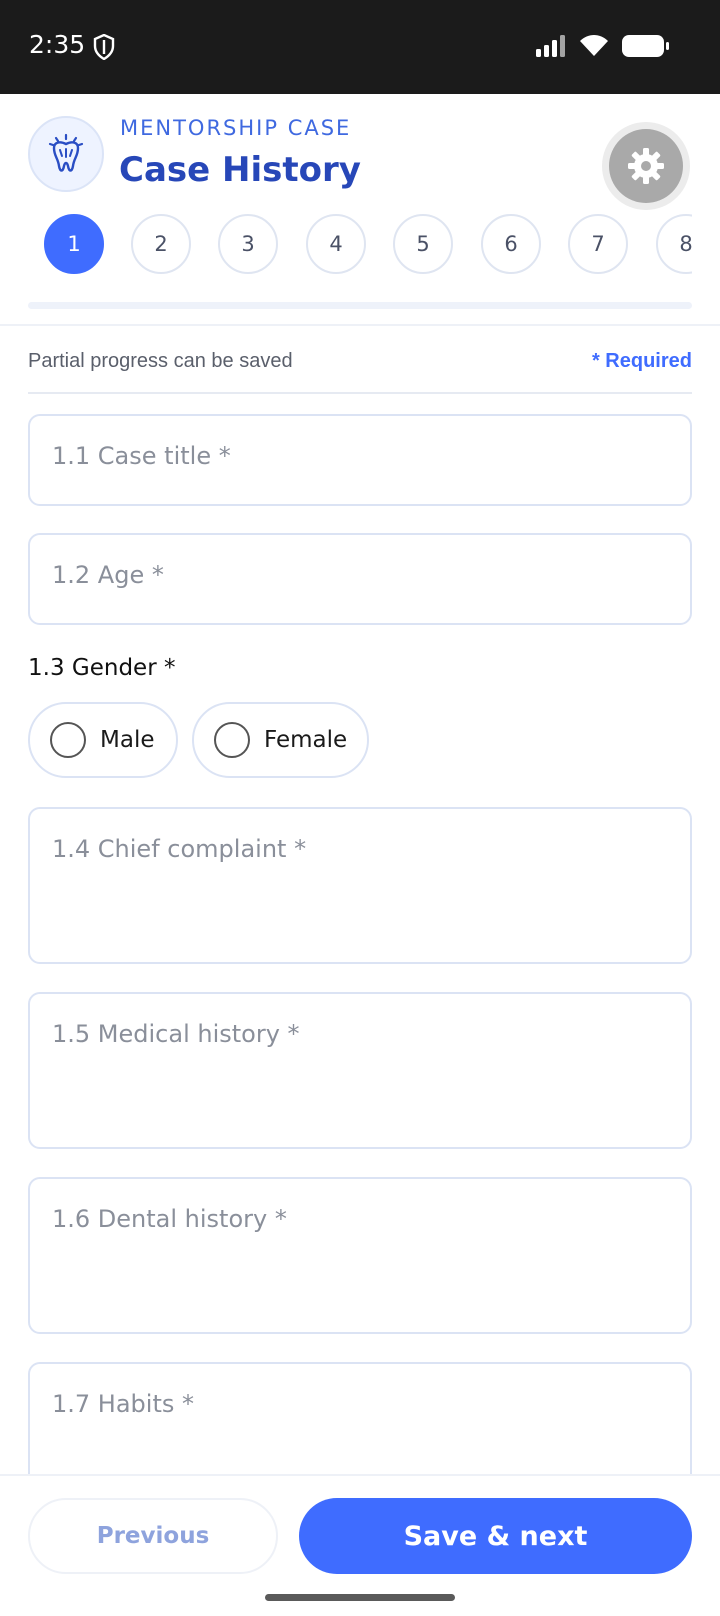 The height and width of the screenshot is (1616, 720). I want to click on gender-label: 1.3 Gender *, so click(102, 668).